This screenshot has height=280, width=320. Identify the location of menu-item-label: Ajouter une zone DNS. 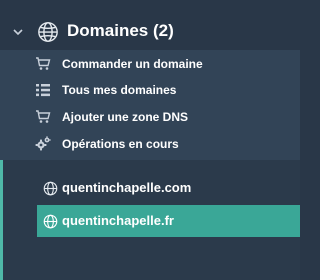
(125, 117).